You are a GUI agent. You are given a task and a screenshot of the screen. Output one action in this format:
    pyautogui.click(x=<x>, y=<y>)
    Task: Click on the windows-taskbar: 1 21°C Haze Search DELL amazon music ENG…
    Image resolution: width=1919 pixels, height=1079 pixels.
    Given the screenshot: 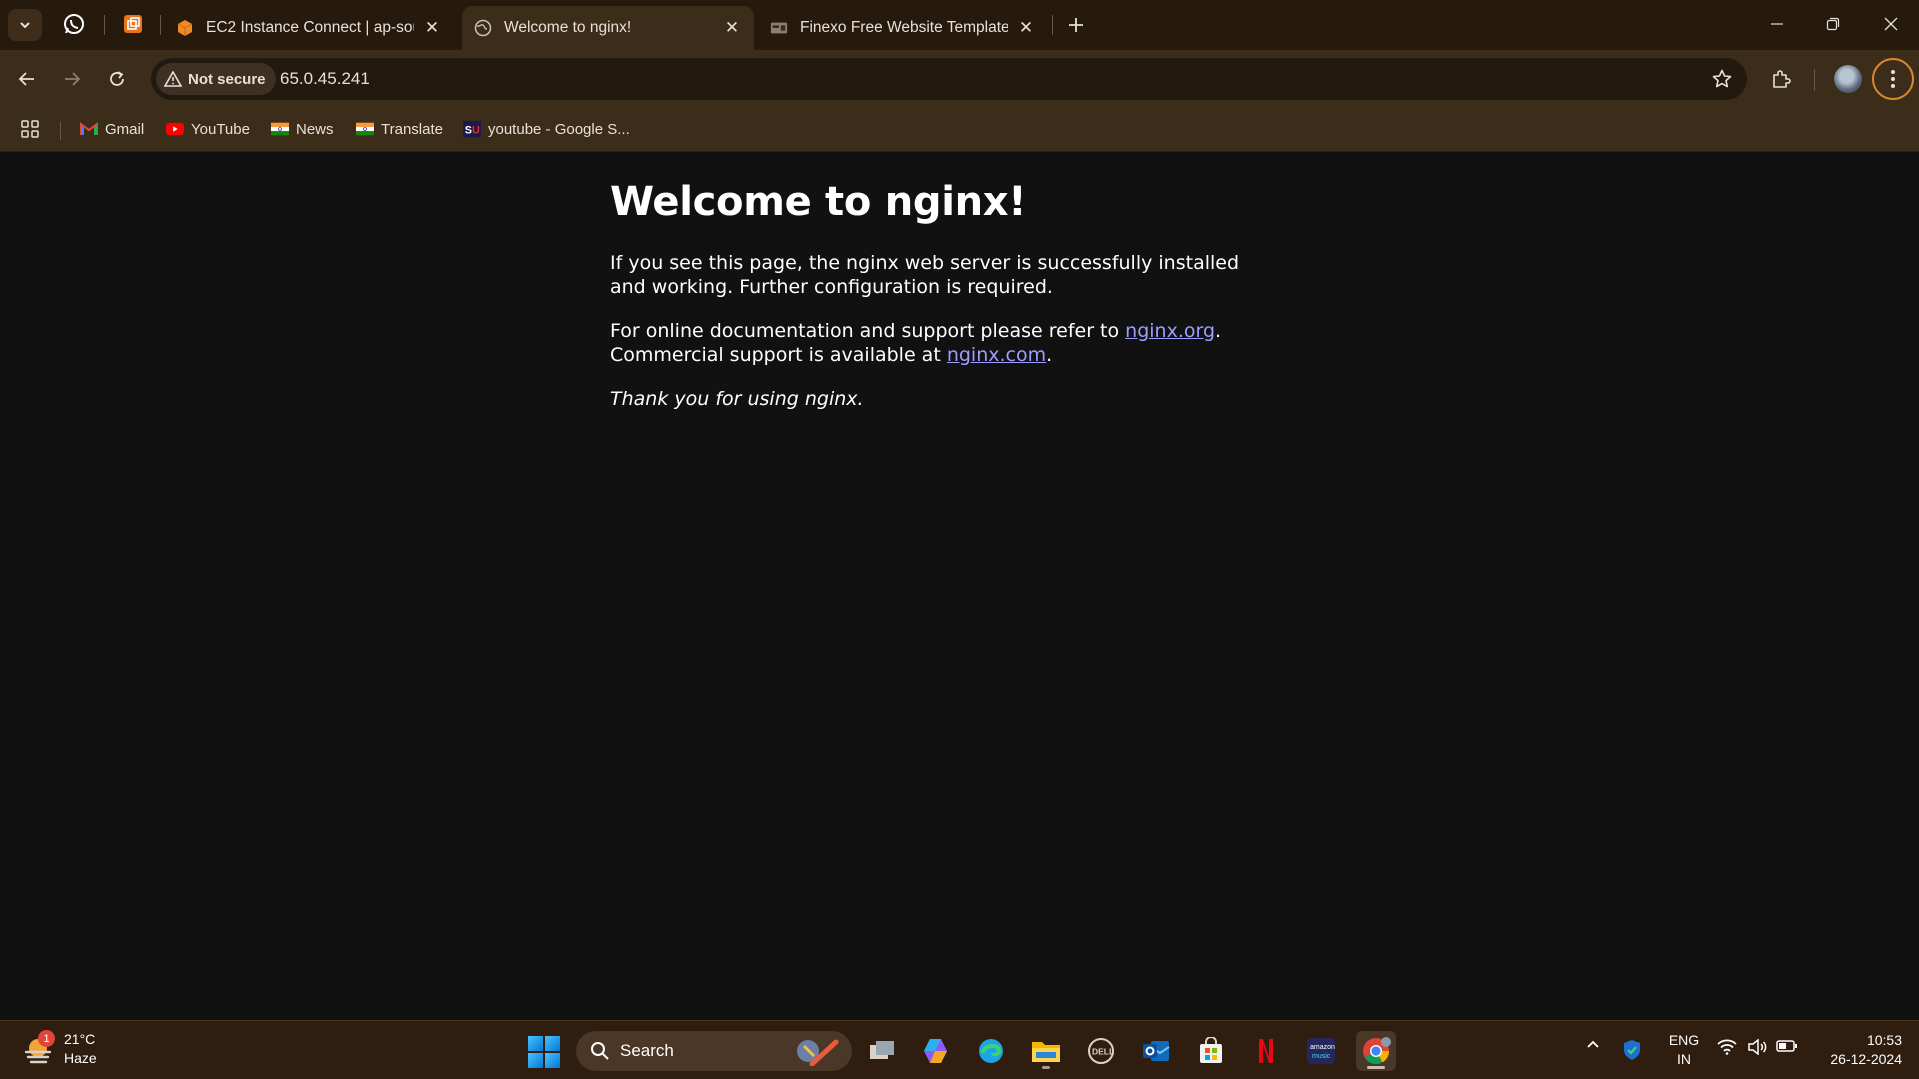 What is the action you would take?
    pyautogui.click(x=959, y=1049)
    